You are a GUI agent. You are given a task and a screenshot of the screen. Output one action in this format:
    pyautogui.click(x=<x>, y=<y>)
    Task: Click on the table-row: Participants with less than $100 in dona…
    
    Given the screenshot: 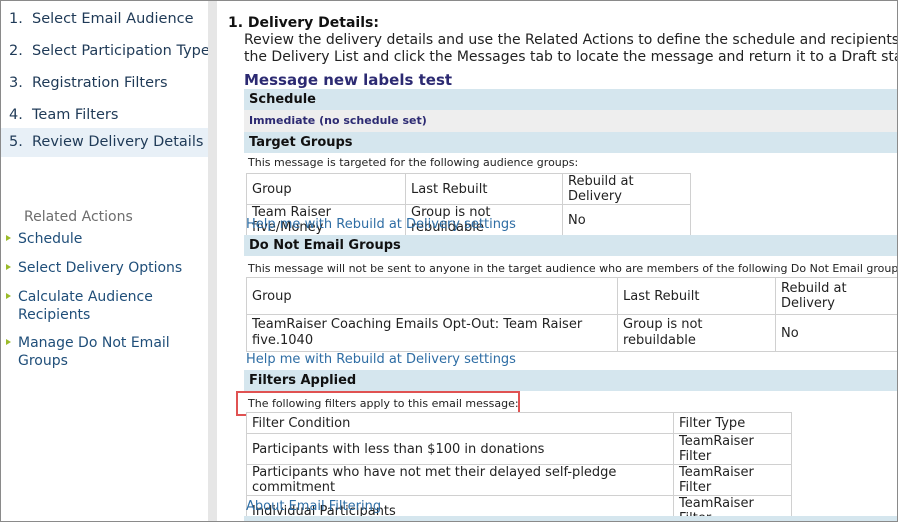 What is the action you would take?
    pyautogui.click(x=519, y=449)
    